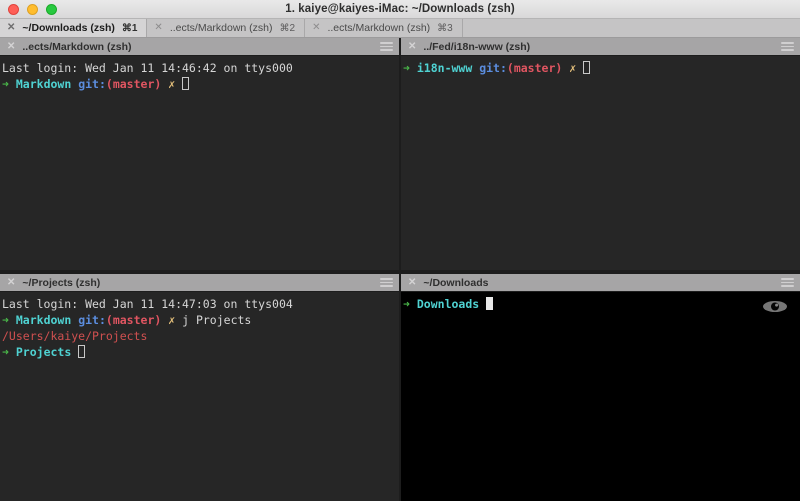  Describe the element at coordinates (51, 9) in the screenshot. I see `maximize-window-button` at that location.